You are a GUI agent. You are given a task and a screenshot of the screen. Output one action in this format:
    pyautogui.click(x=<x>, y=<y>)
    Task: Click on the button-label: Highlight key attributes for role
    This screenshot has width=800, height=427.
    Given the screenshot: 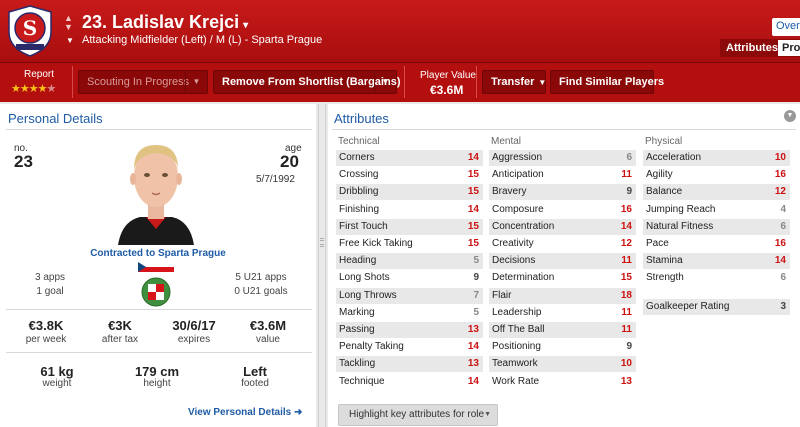 What is the action you would take?
    pyautogui.click(x=417, y=414)
    